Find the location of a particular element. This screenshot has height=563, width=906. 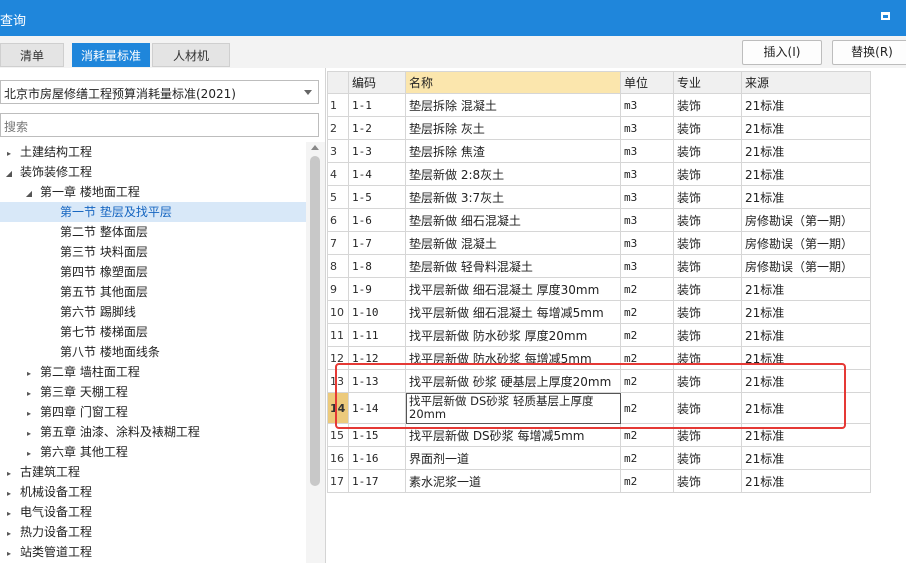

table-row: 11 1-11 找平层新做 防水砂浆 厚度20mm m2 装饰 21标准 is located at coordinates (599, 335).